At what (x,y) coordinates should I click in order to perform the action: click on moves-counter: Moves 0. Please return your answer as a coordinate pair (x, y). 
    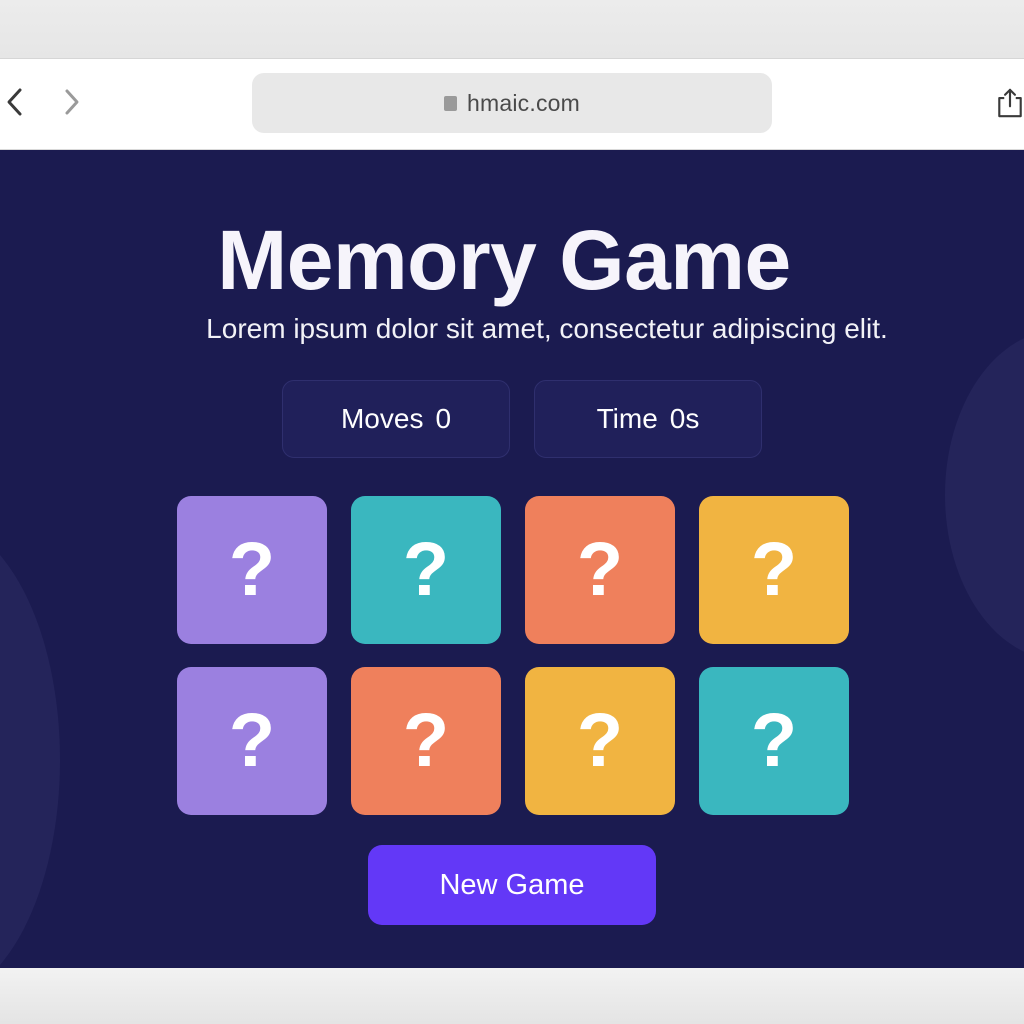
    Looking at the image, I should click on (396, 419).